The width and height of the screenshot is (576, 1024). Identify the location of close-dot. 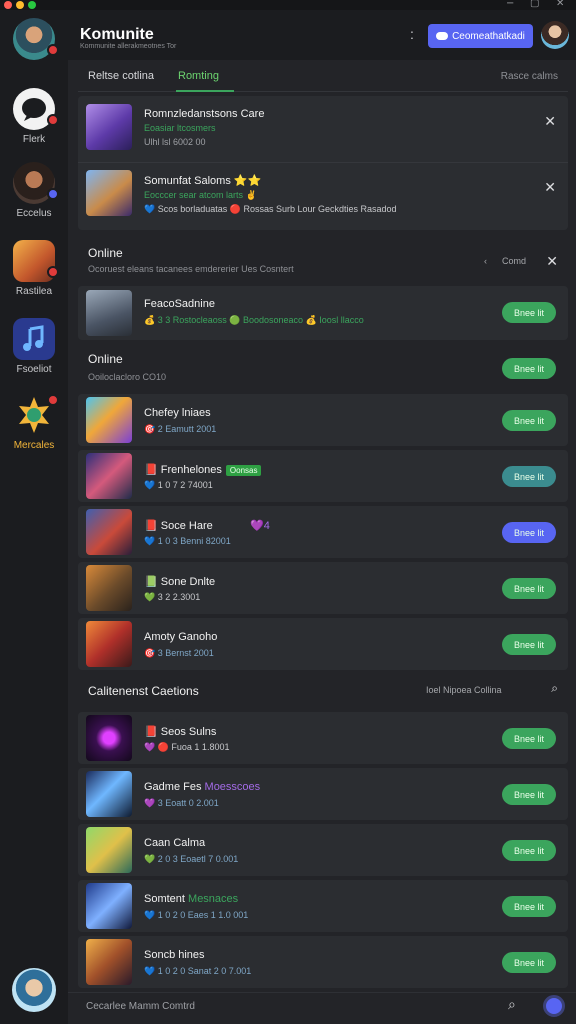
(8, 5).